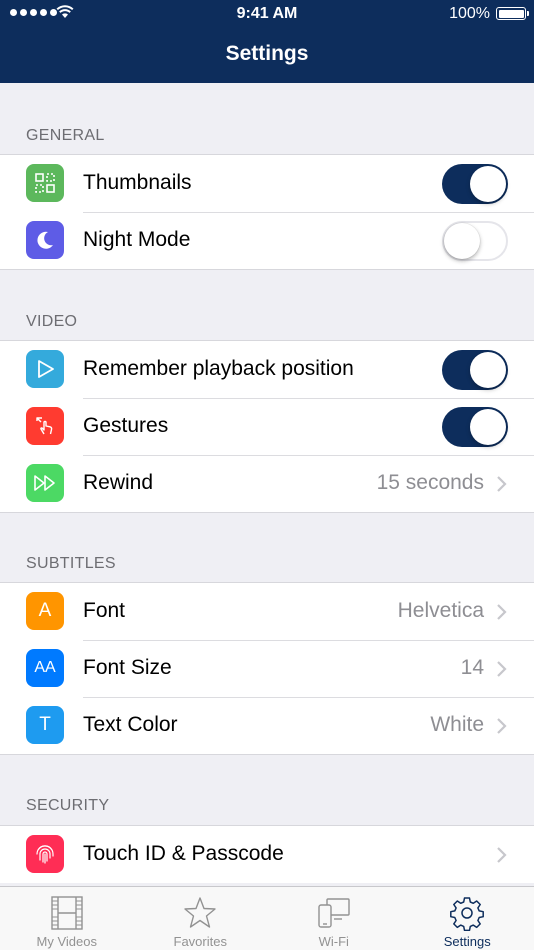 The height and width of the screenshot is (950, 534). What do you see at coordinates (440, 610) in the screenshot?
I see `row-value: Helvetica` at bounding box center [440, 610].